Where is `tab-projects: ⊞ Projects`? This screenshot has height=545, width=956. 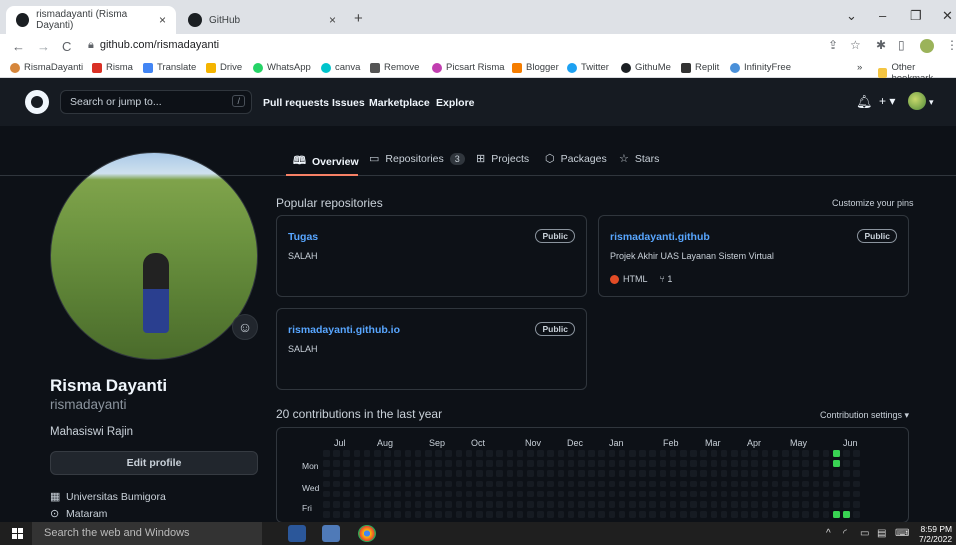 tab-projects: ⊞ Projects is located at coordinates (502, 159).